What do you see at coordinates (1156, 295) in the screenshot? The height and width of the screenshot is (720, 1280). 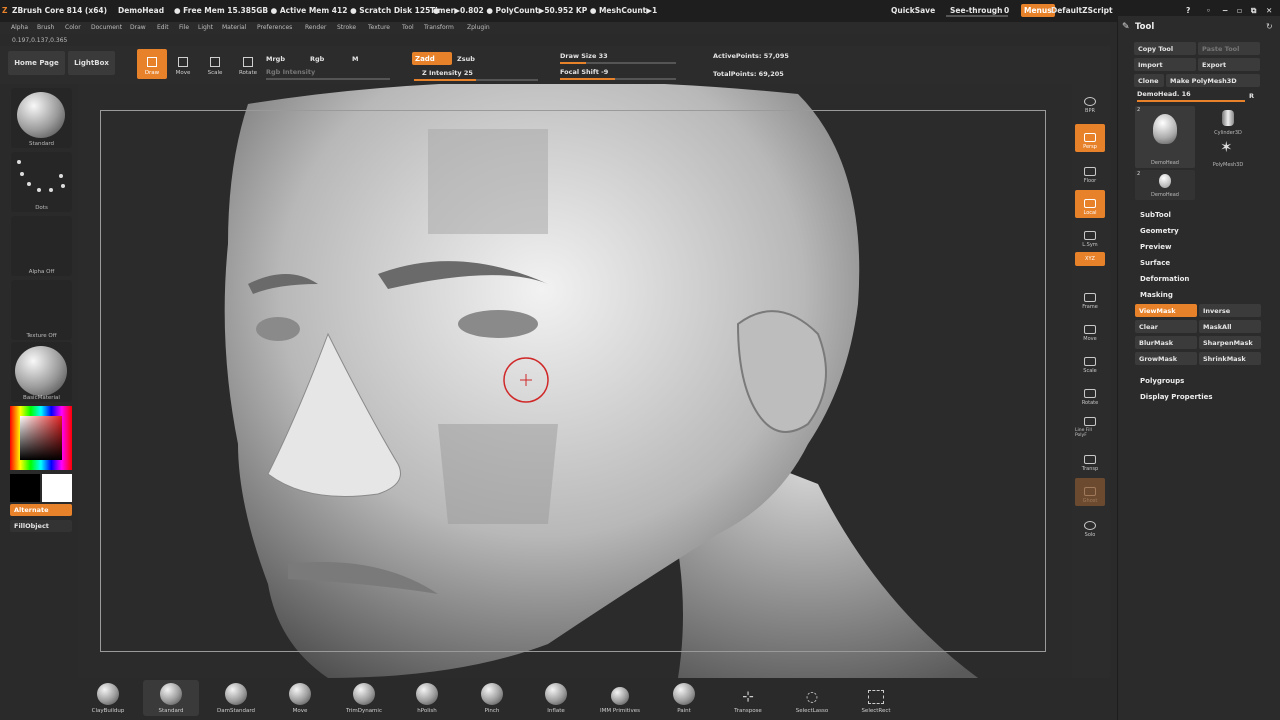 I see `masking-section: Masking` at bounding box center [1156, 295].